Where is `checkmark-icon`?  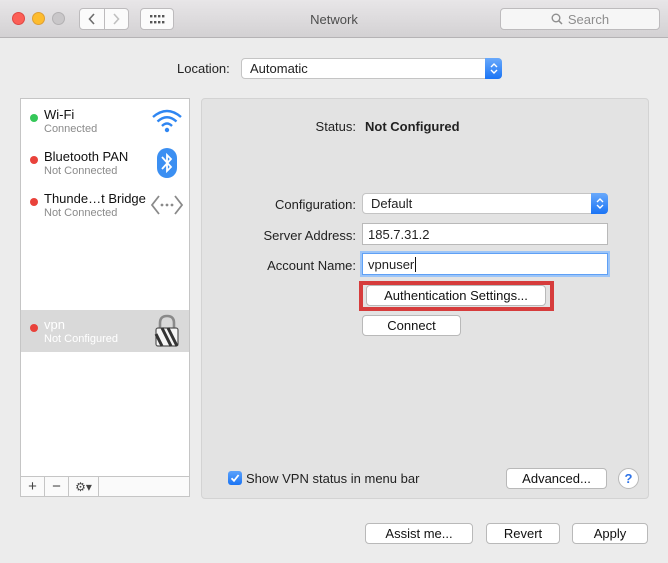 checkmark-icon is located at coordinates (235, 478).